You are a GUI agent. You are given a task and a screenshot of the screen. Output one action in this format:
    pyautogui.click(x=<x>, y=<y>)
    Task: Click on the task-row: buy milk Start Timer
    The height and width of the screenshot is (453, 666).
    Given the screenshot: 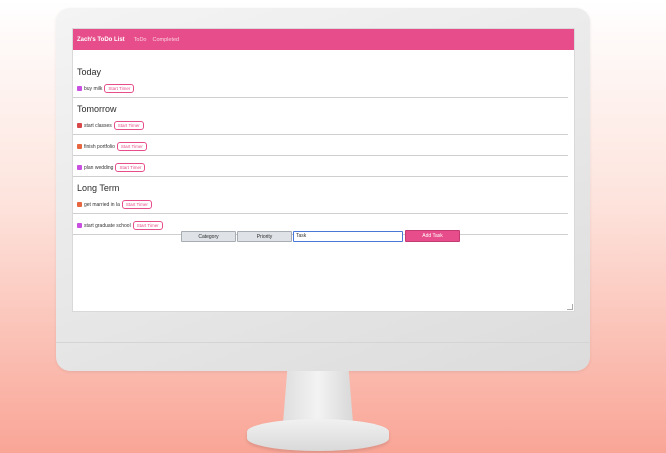 What is the action you would take?
    pyautogui.click(x=323, y=88)
    